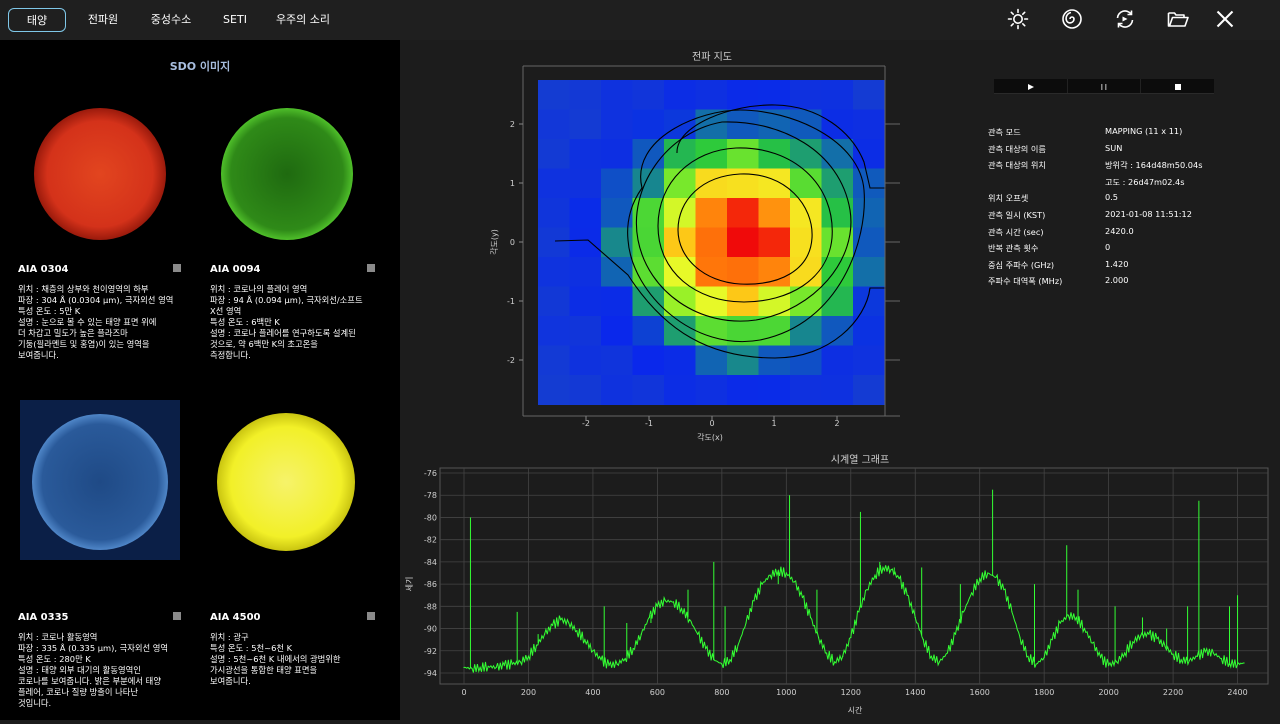 This screenshot has height=724, width=1280. I want to click on chart-title: 시계열 그래프, so click(860, 460).